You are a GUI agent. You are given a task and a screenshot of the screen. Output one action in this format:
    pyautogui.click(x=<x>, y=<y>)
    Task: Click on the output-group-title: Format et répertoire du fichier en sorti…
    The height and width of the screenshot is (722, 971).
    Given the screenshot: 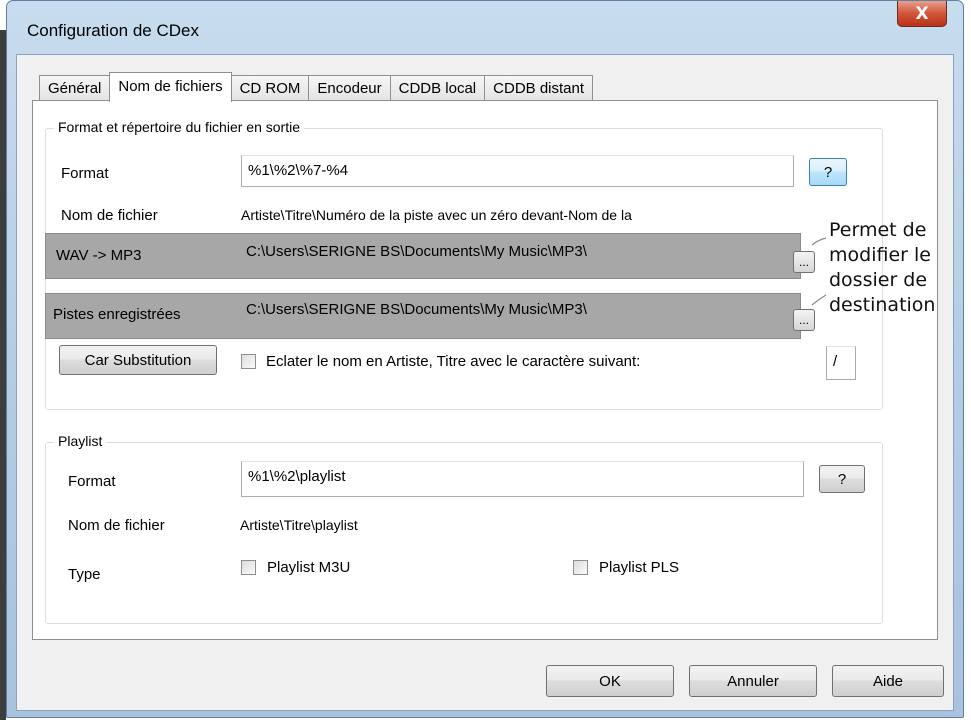 What is the action you would take?
    pyautogui.click(x=179, y=127)
    